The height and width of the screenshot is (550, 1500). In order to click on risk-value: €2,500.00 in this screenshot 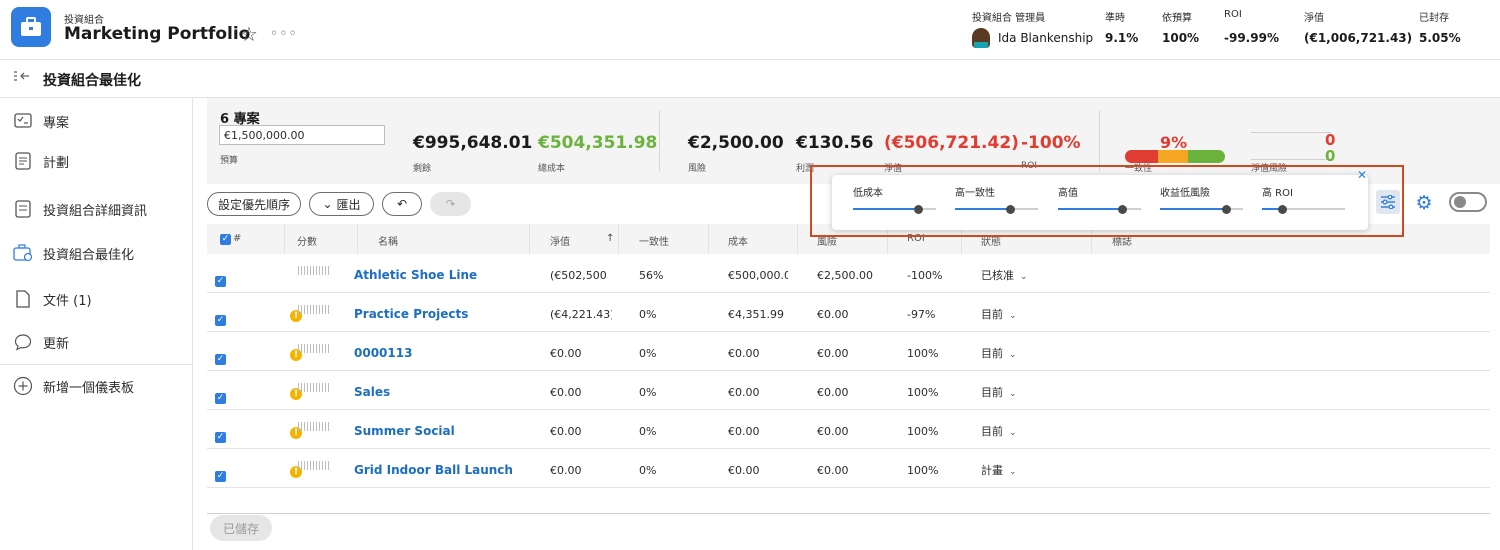, I will do `click(736, 143)`.